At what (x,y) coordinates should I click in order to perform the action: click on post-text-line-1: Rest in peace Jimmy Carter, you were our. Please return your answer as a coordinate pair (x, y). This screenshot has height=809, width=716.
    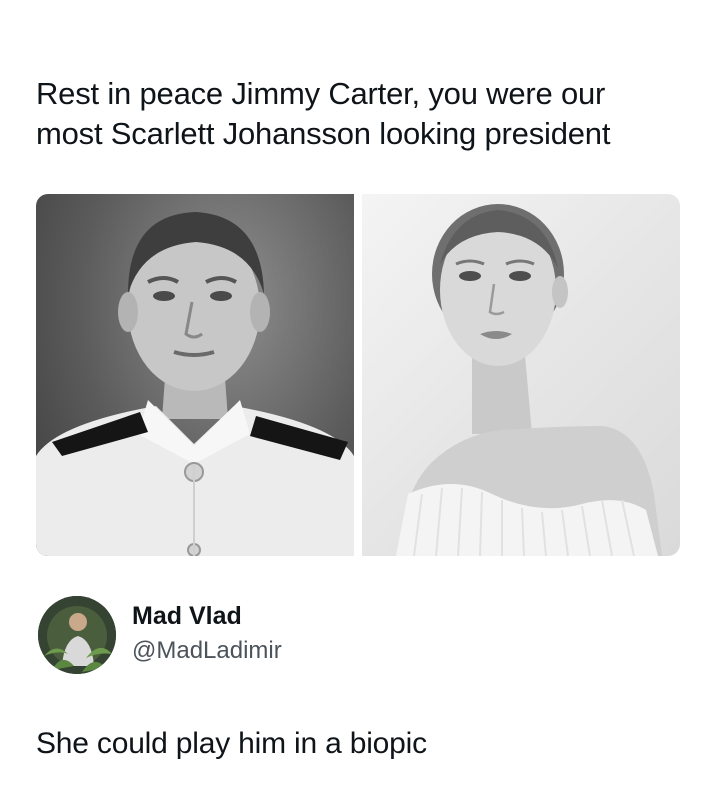
    Looking at the image, I should click on (321, 93).